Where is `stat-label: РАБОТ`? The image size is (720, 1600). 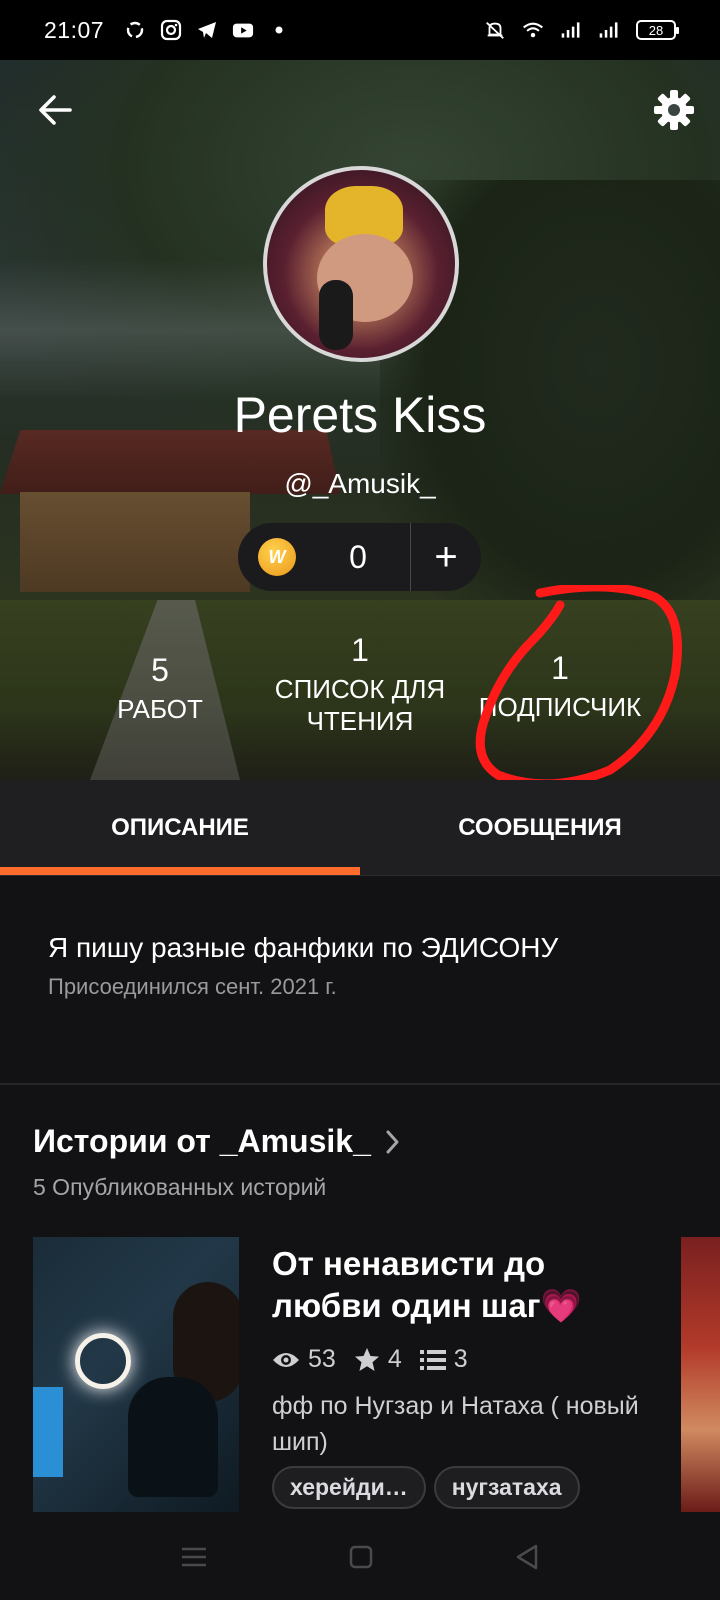 stat-label: РАБОТ is located at coordinates (160, 709).